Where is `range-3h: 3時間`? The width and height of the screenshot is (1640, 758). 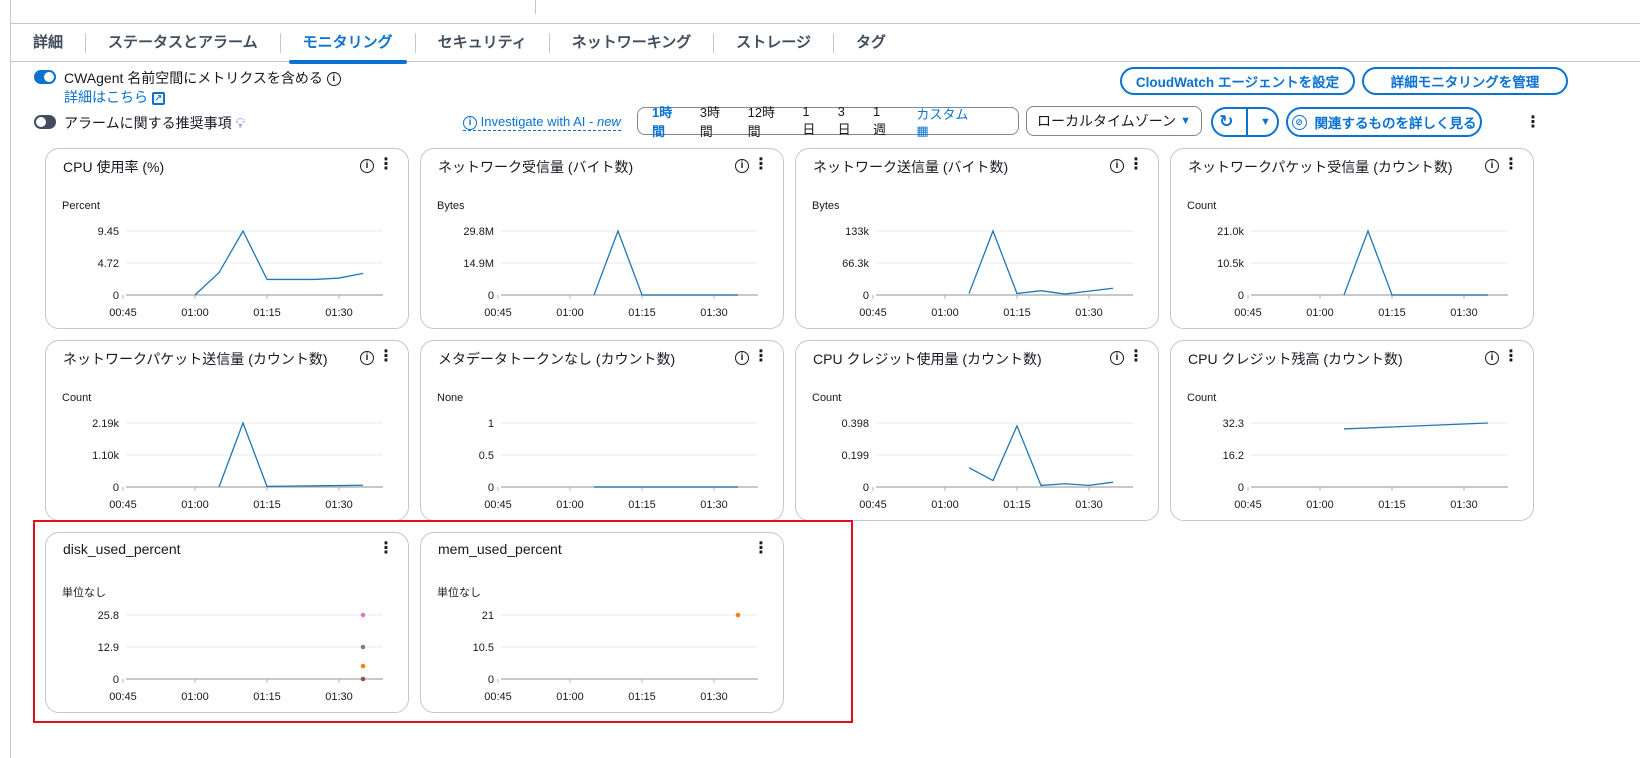 range-3h: 3時間 is located at coordinates (716, 121).